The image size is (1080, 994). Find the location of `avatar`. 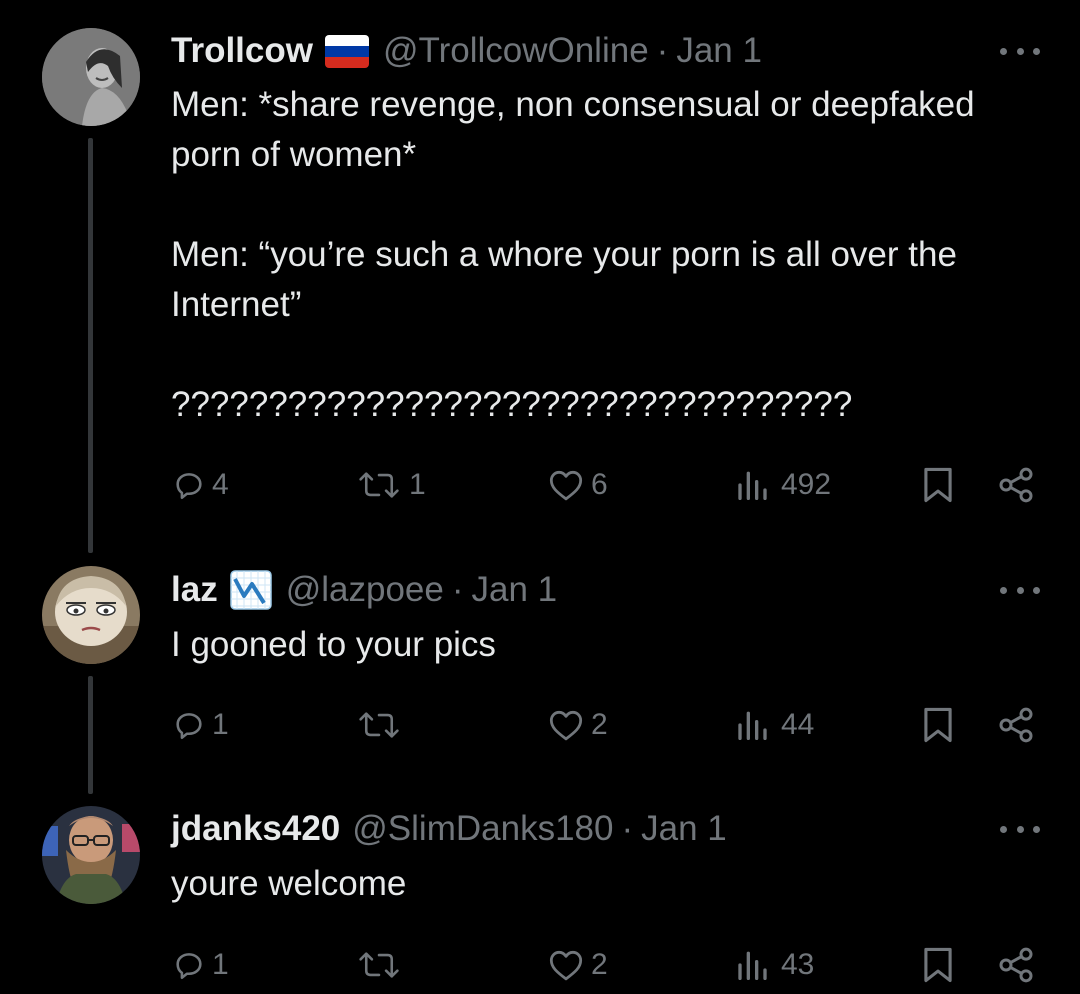

avatar is located at coordinates (91, 855).